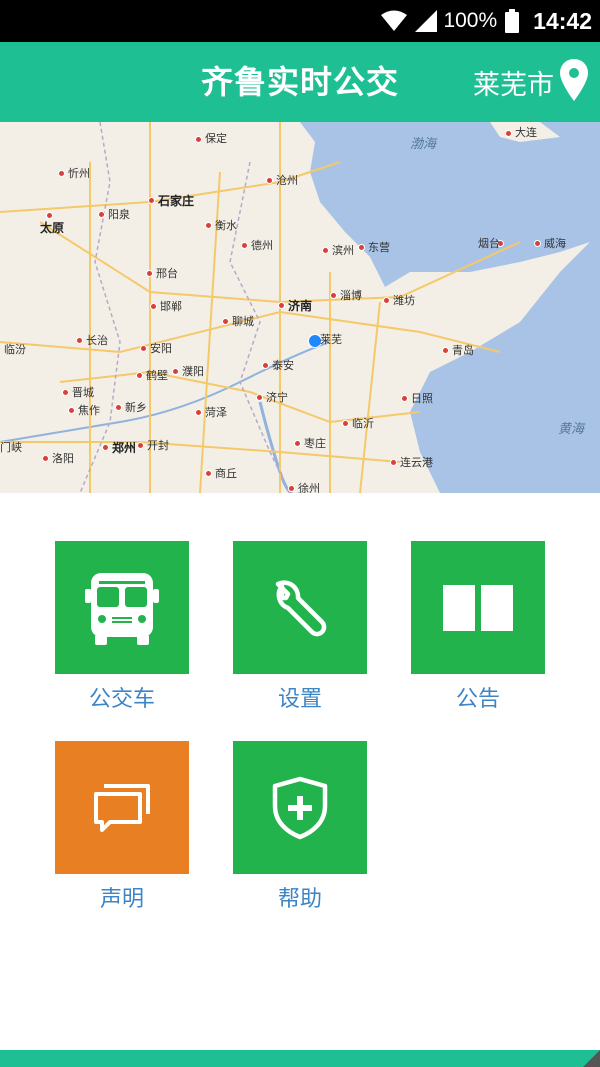 The image size is (600, 1067). Describe the element at coordinates (489, 243) in the screenshot. I see `city-label: 烟台` at that location.